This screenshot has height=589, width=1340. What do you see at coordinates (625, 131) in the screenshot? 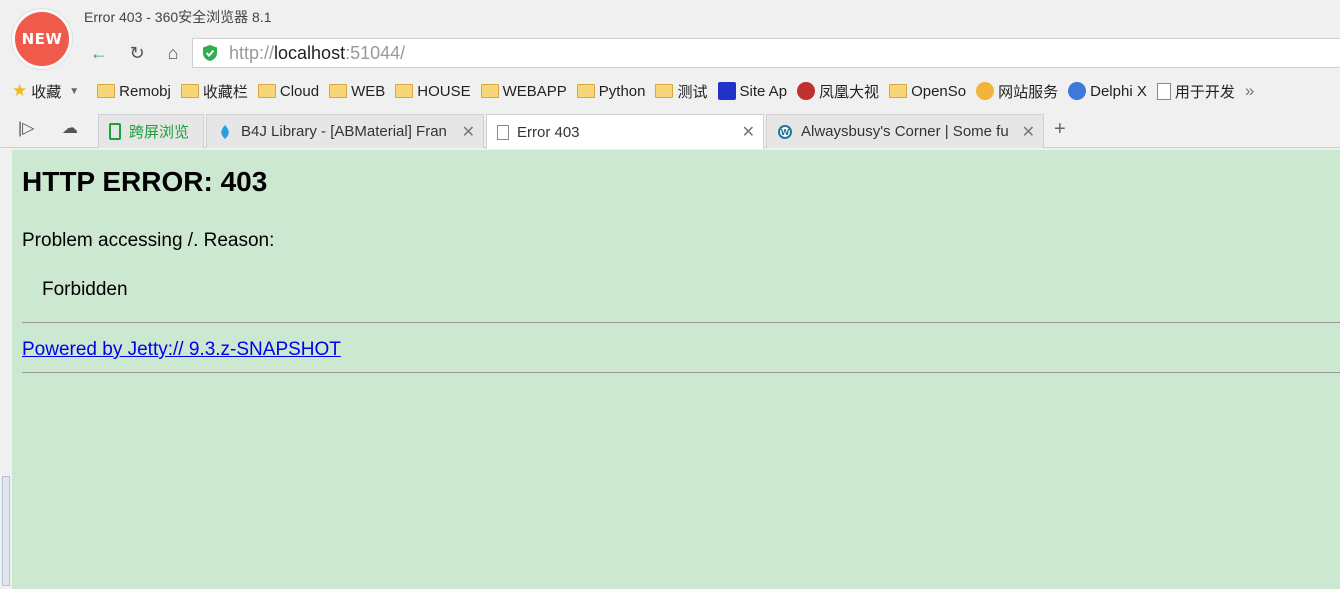
I see `tab-error-403: Error 403 ✕` at bounding box center [625, 131].